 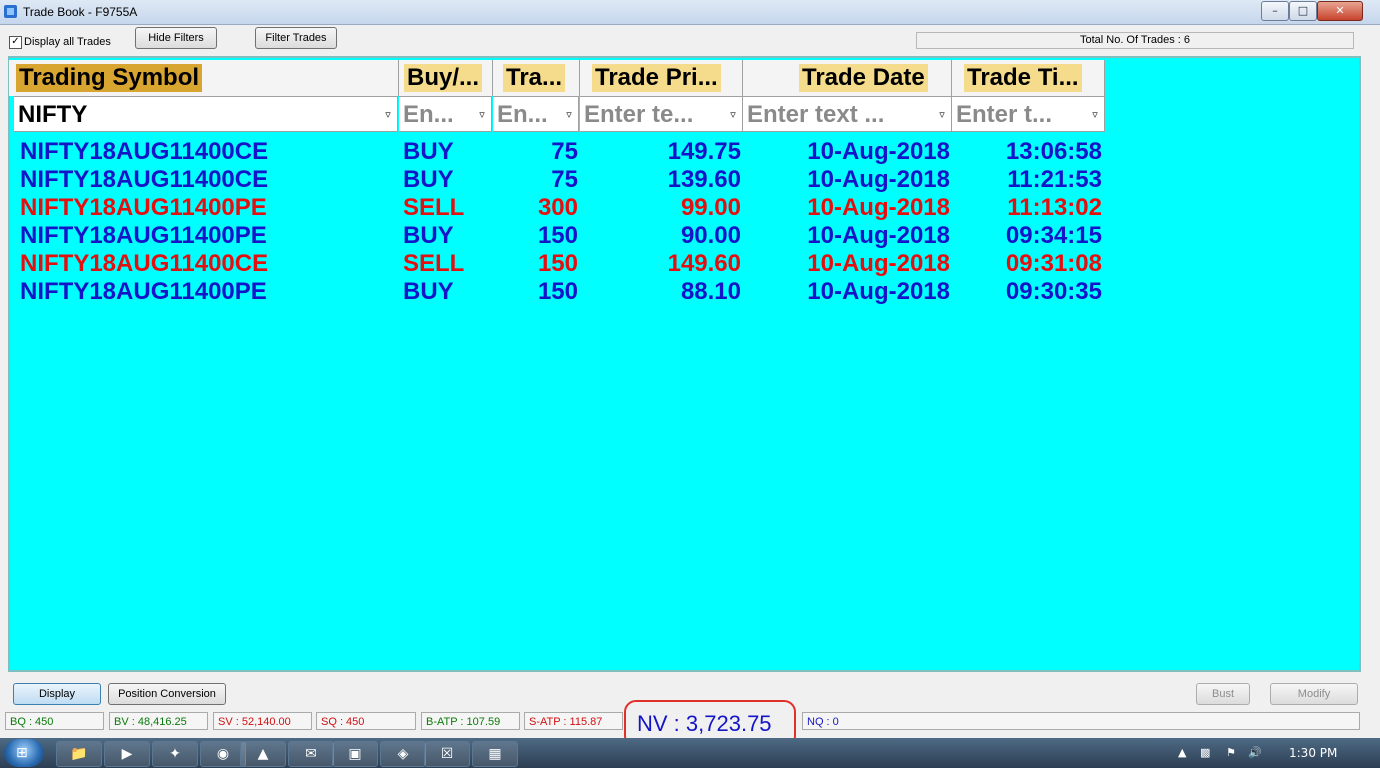 I want to click on filter-trade-date: Enter text ... ▿, so click(x=847, y=114).